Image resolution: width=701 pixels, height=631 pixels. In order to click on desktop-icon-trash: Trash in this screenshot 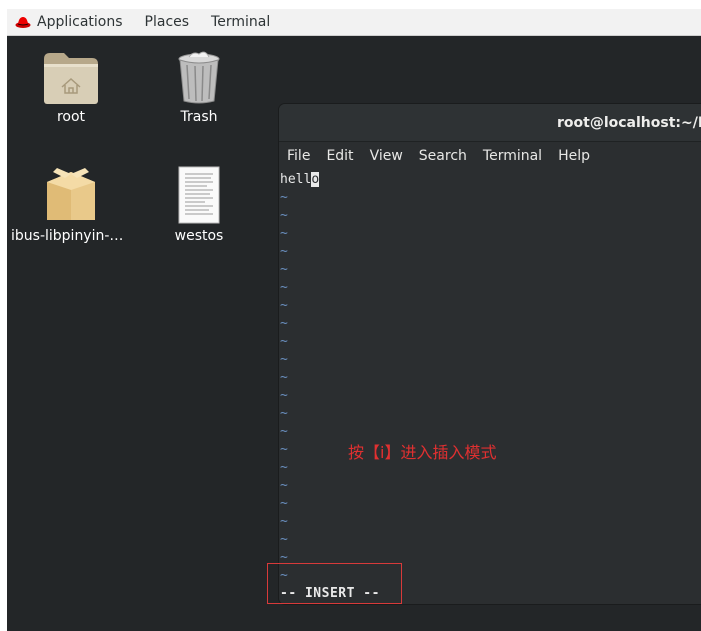, I will do `click(199, 87)`.